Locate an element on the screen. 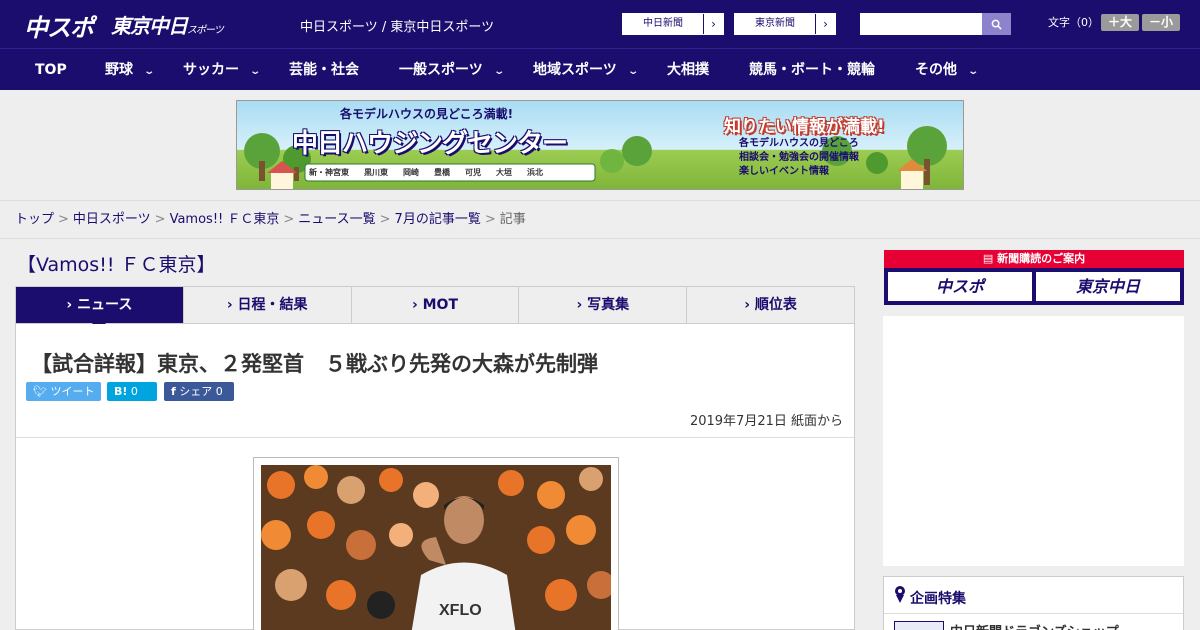 This screenshot has width=1200, height=630. subscription-box: ▤ 新聞購読のご案内 中スポ 東京中日 is located at coordinates (1034, 277).